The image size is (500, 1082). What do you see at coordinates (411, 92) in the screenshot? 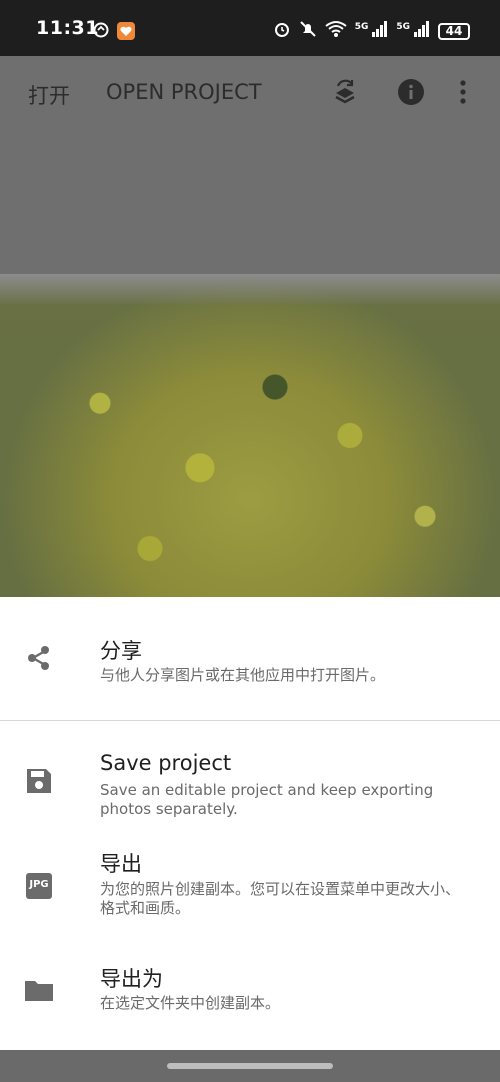
I see `info-icon` at bounding box center [411, 92].